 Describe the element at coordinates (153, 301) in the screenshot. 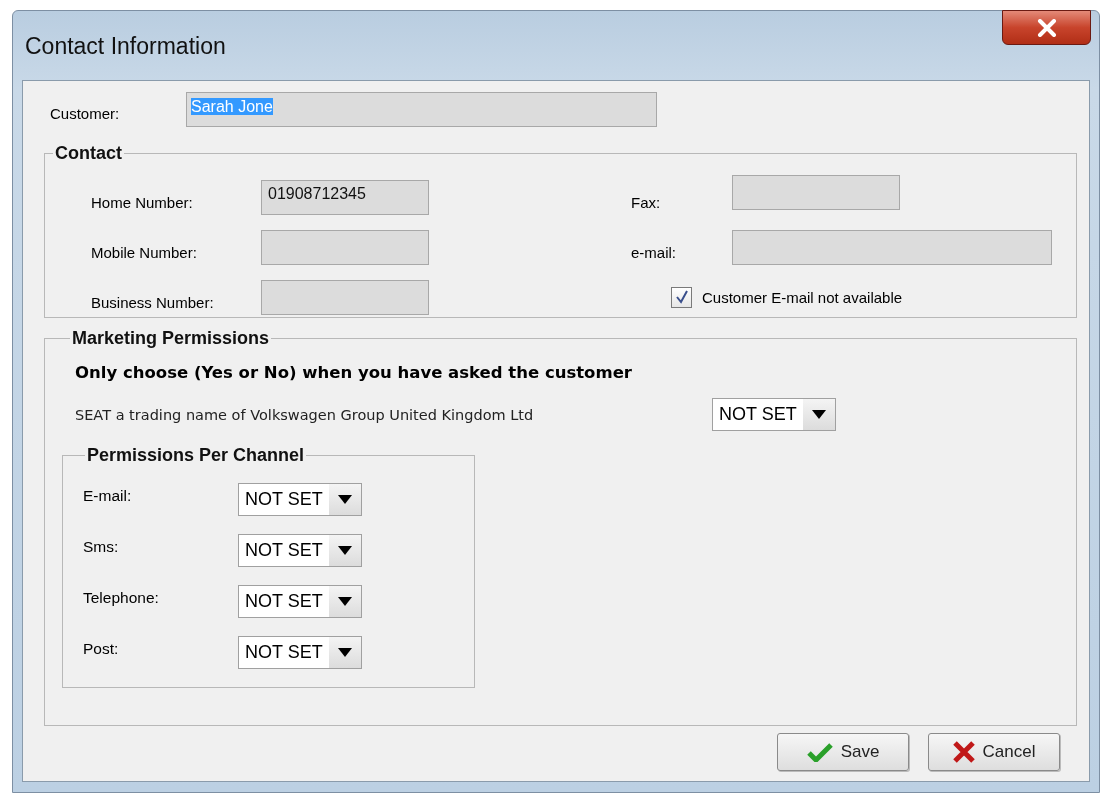

I see `field-label: Business Number:` at that location.